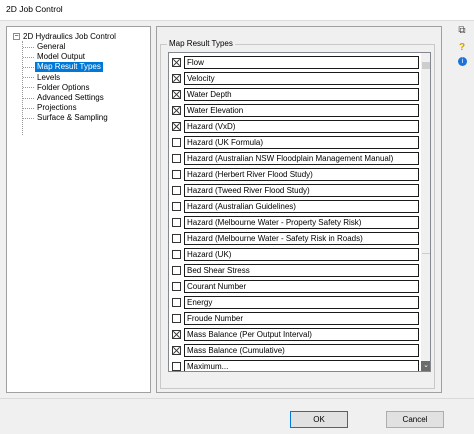 Image resolution: width=474 pixels, height=434 pixels. I want to click on result-type-label: Froude Number, so click(301, 318).